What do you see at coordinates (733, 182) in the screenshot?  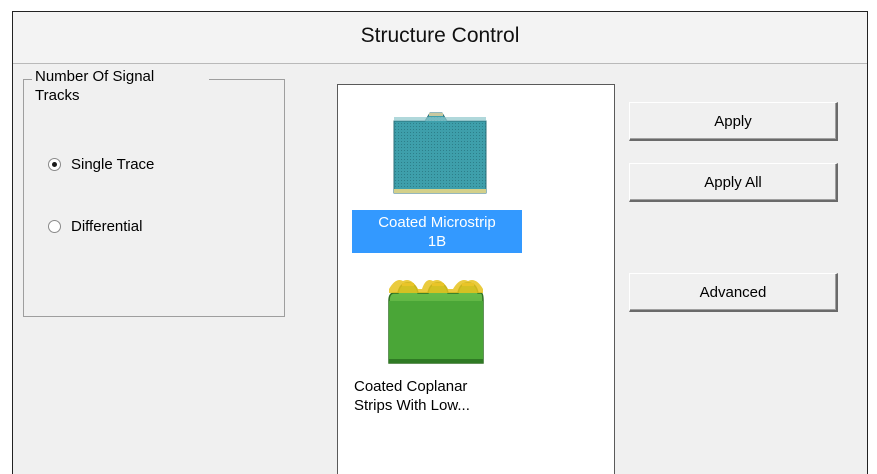 I see `apply-all-button: Apply All` at bounding box center [733, 182].